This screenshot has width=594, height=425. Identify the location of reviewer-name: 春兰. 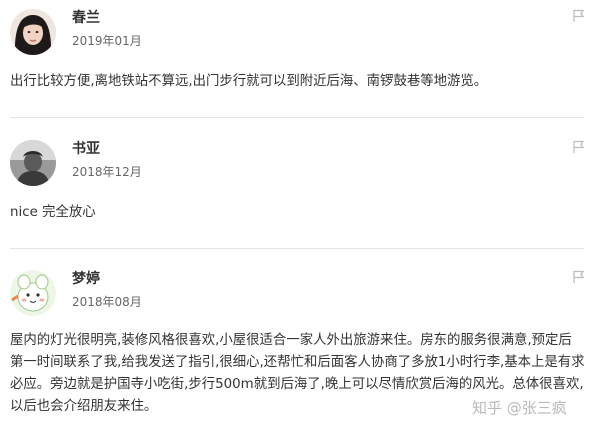
(86, 18).